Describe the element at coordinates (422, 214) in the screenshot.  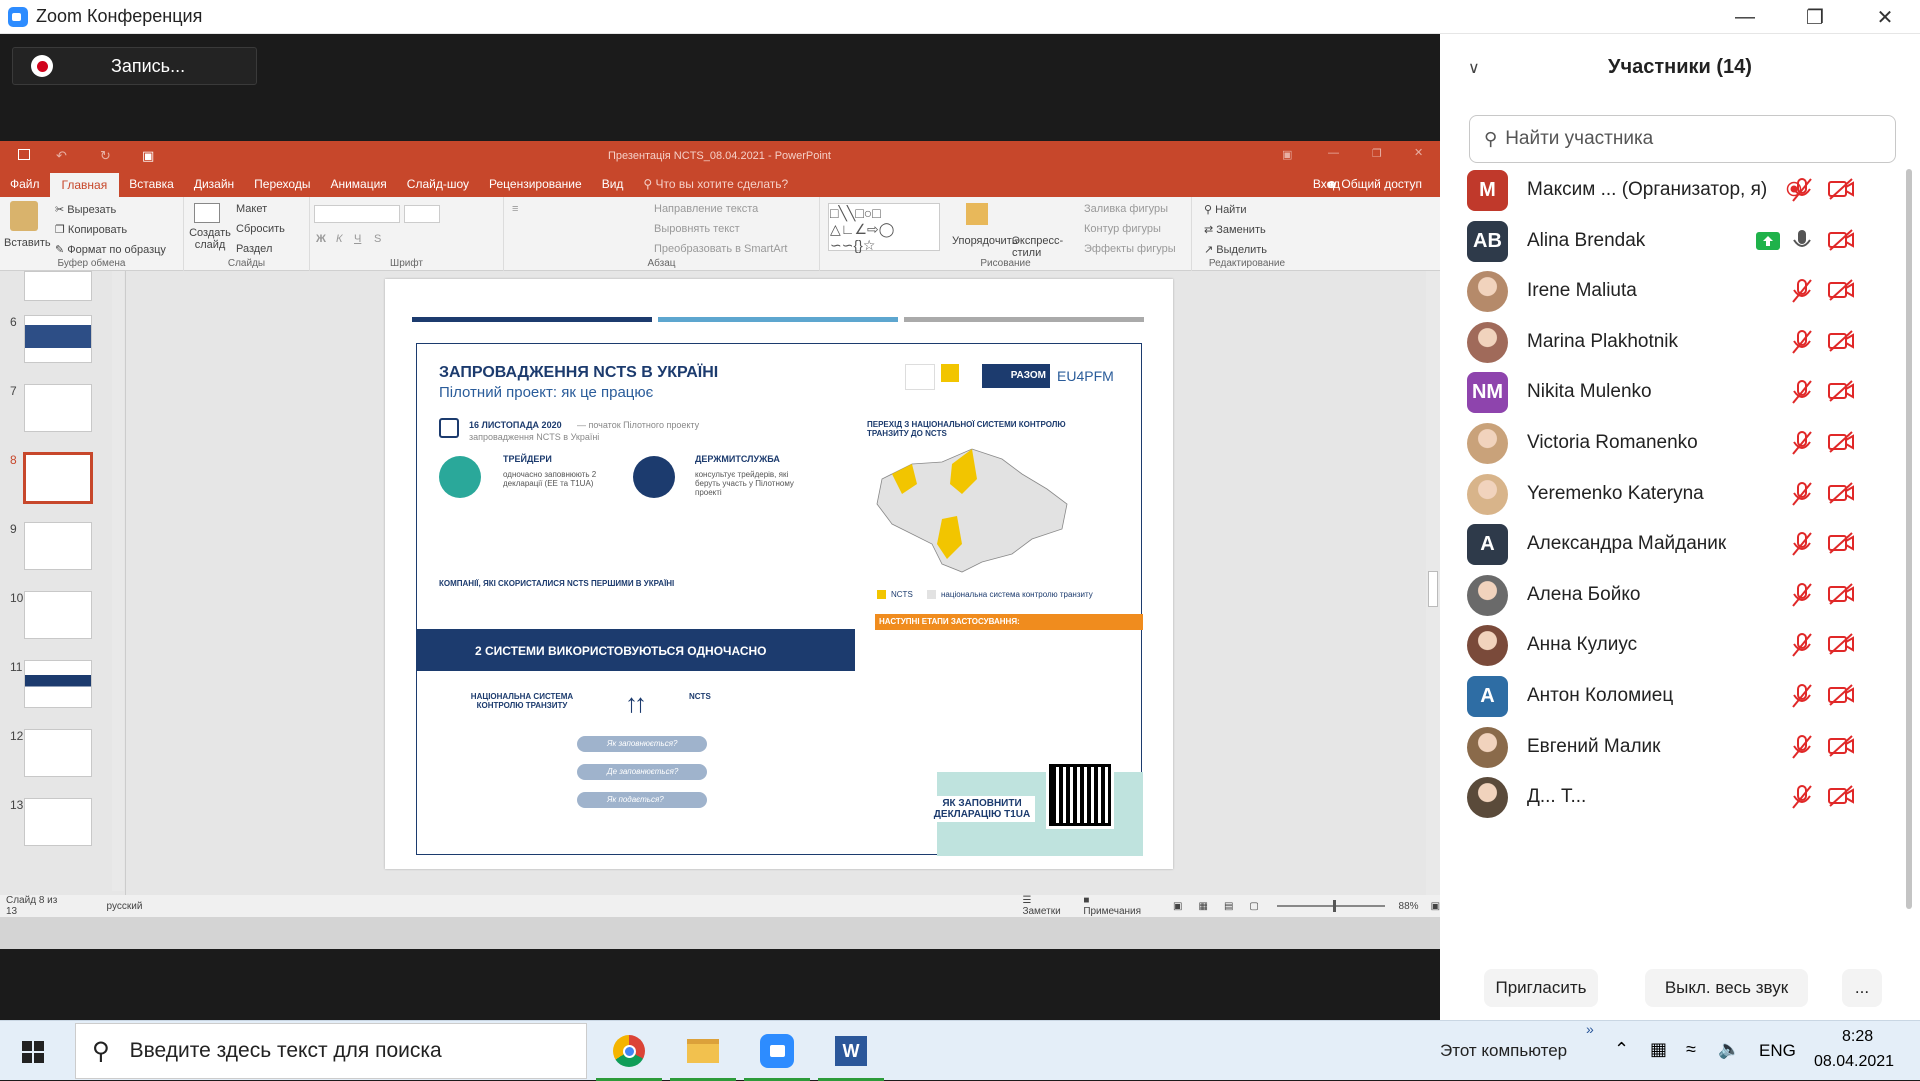
I see `font-size-select` at that location.